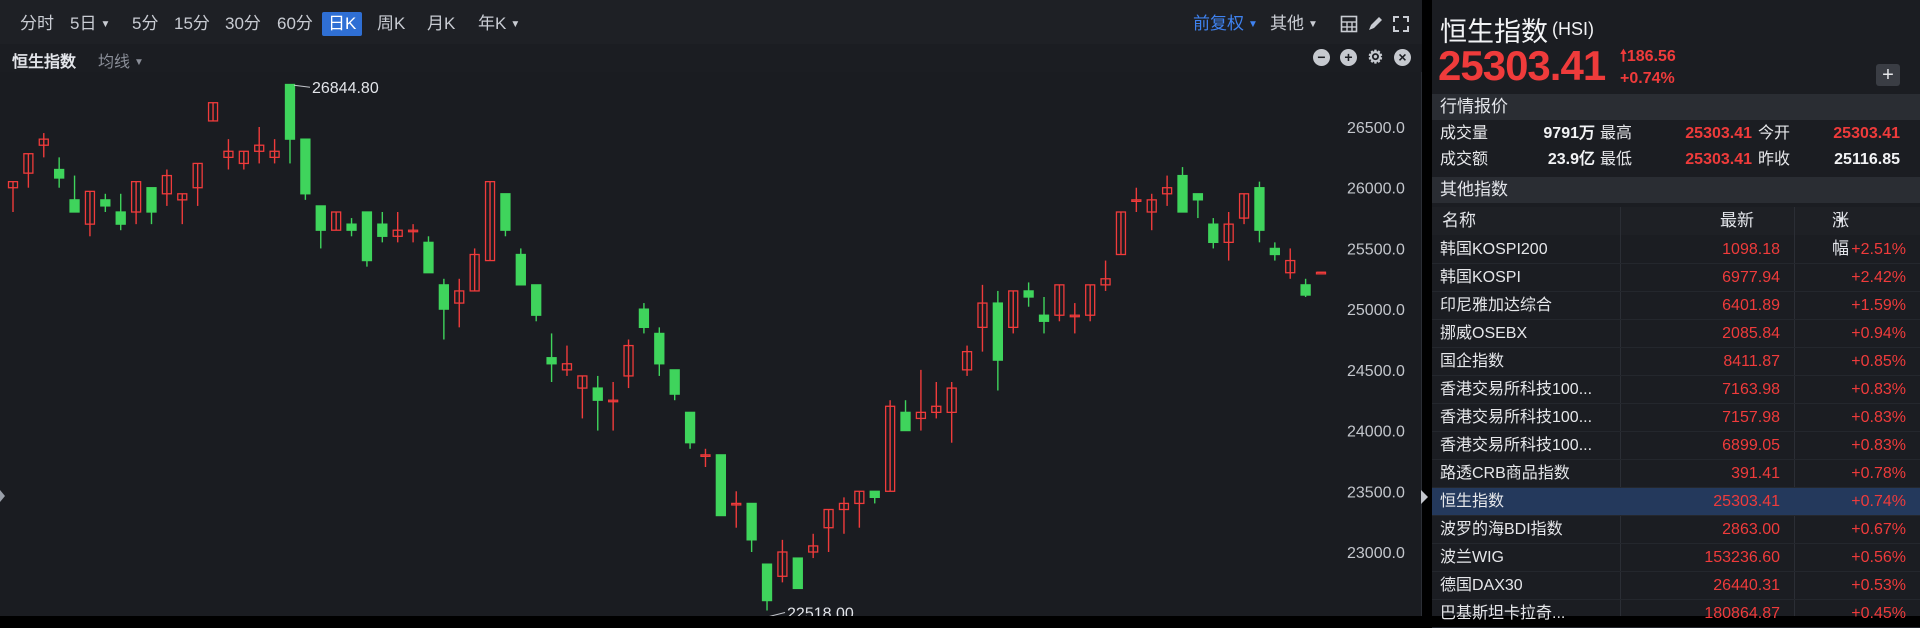  I want to click on index-row-name: 韩国KOSPI200, so click(1494, 249).